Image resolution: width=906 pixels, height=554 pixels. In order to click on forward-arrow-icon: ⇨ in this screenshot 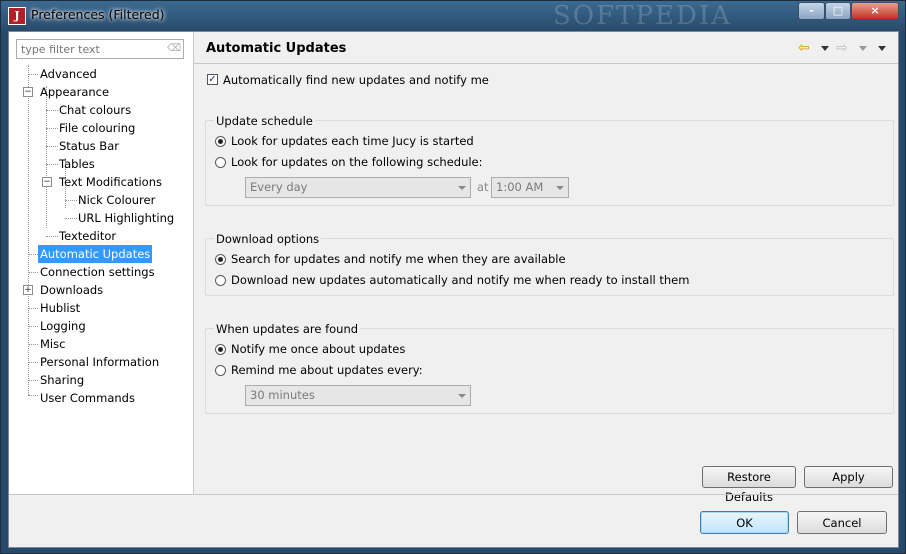, I will do `click(842, 48)`.